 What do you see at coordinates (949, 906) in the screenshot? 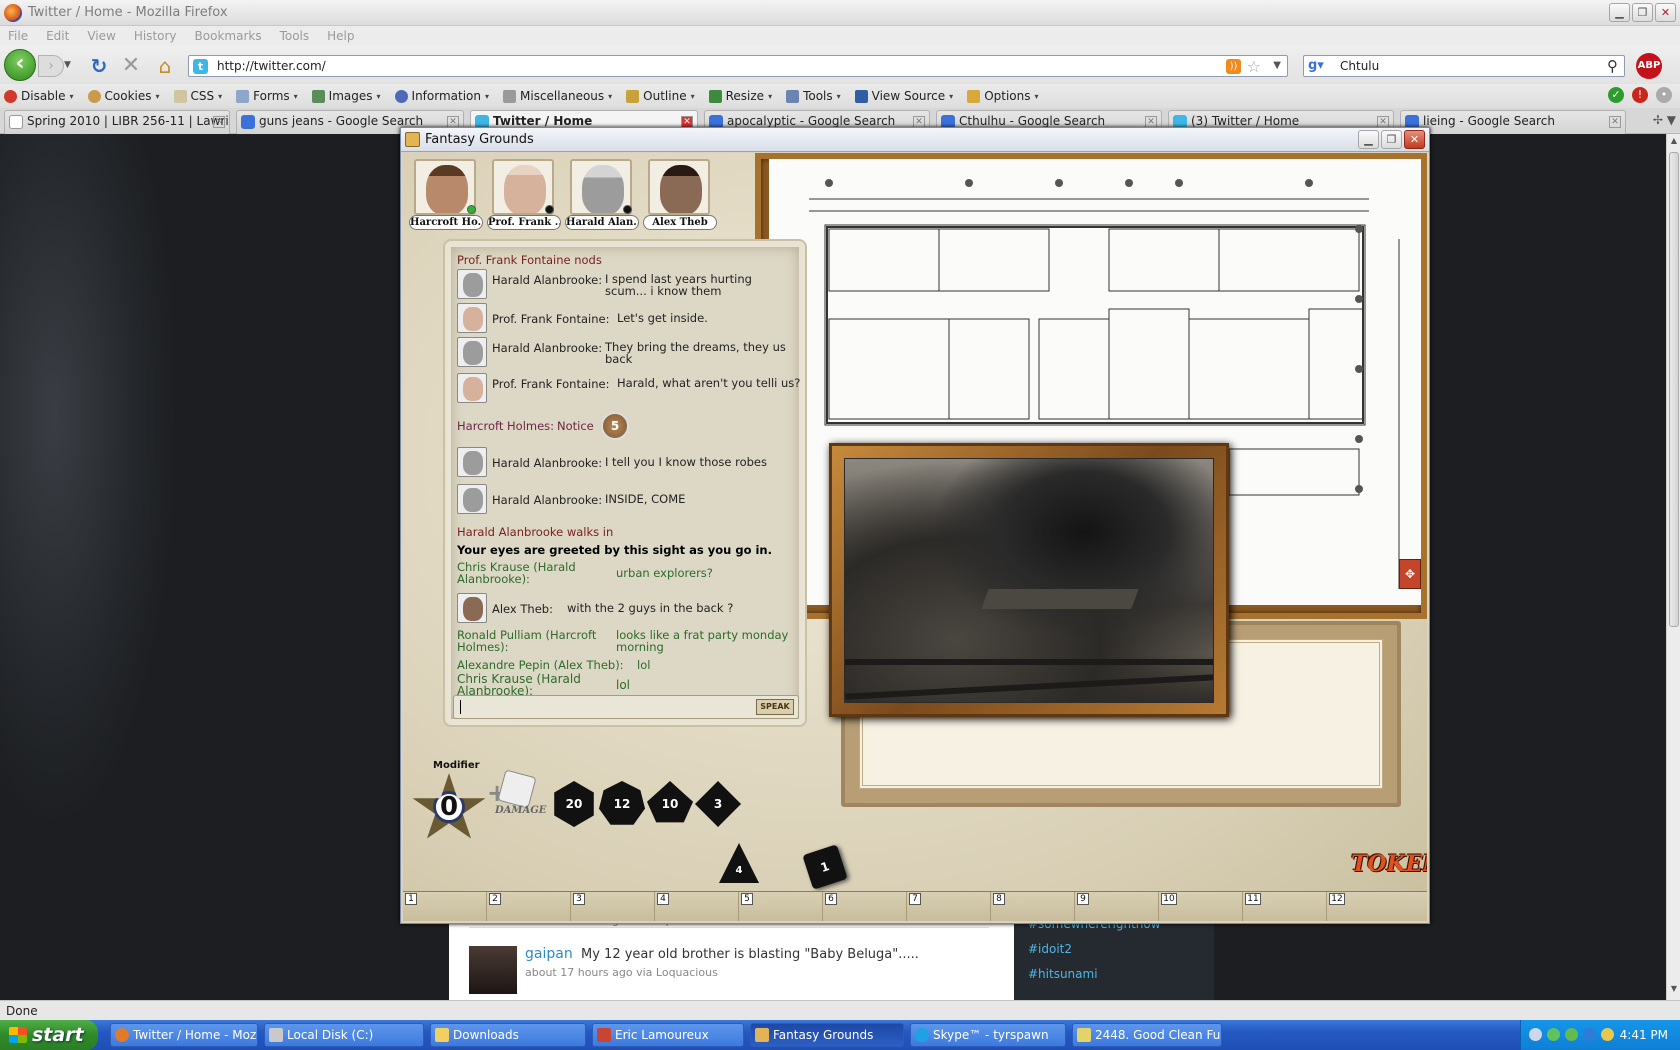
I see `hotkey-slot-7: 7` at bounding box center [949, 906].